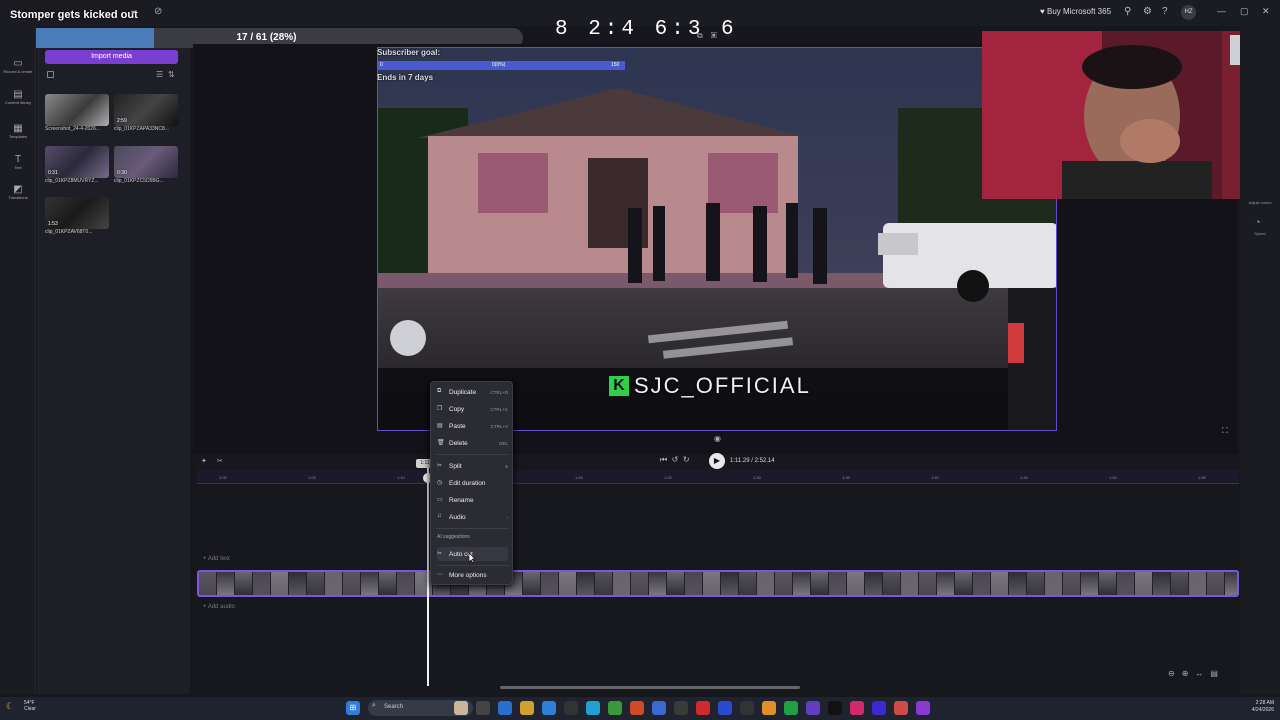 The height and width of the screenshot is (720, 1280). I want to click on ai-suggestions-heading: AI suggestions, so click(453, 537).